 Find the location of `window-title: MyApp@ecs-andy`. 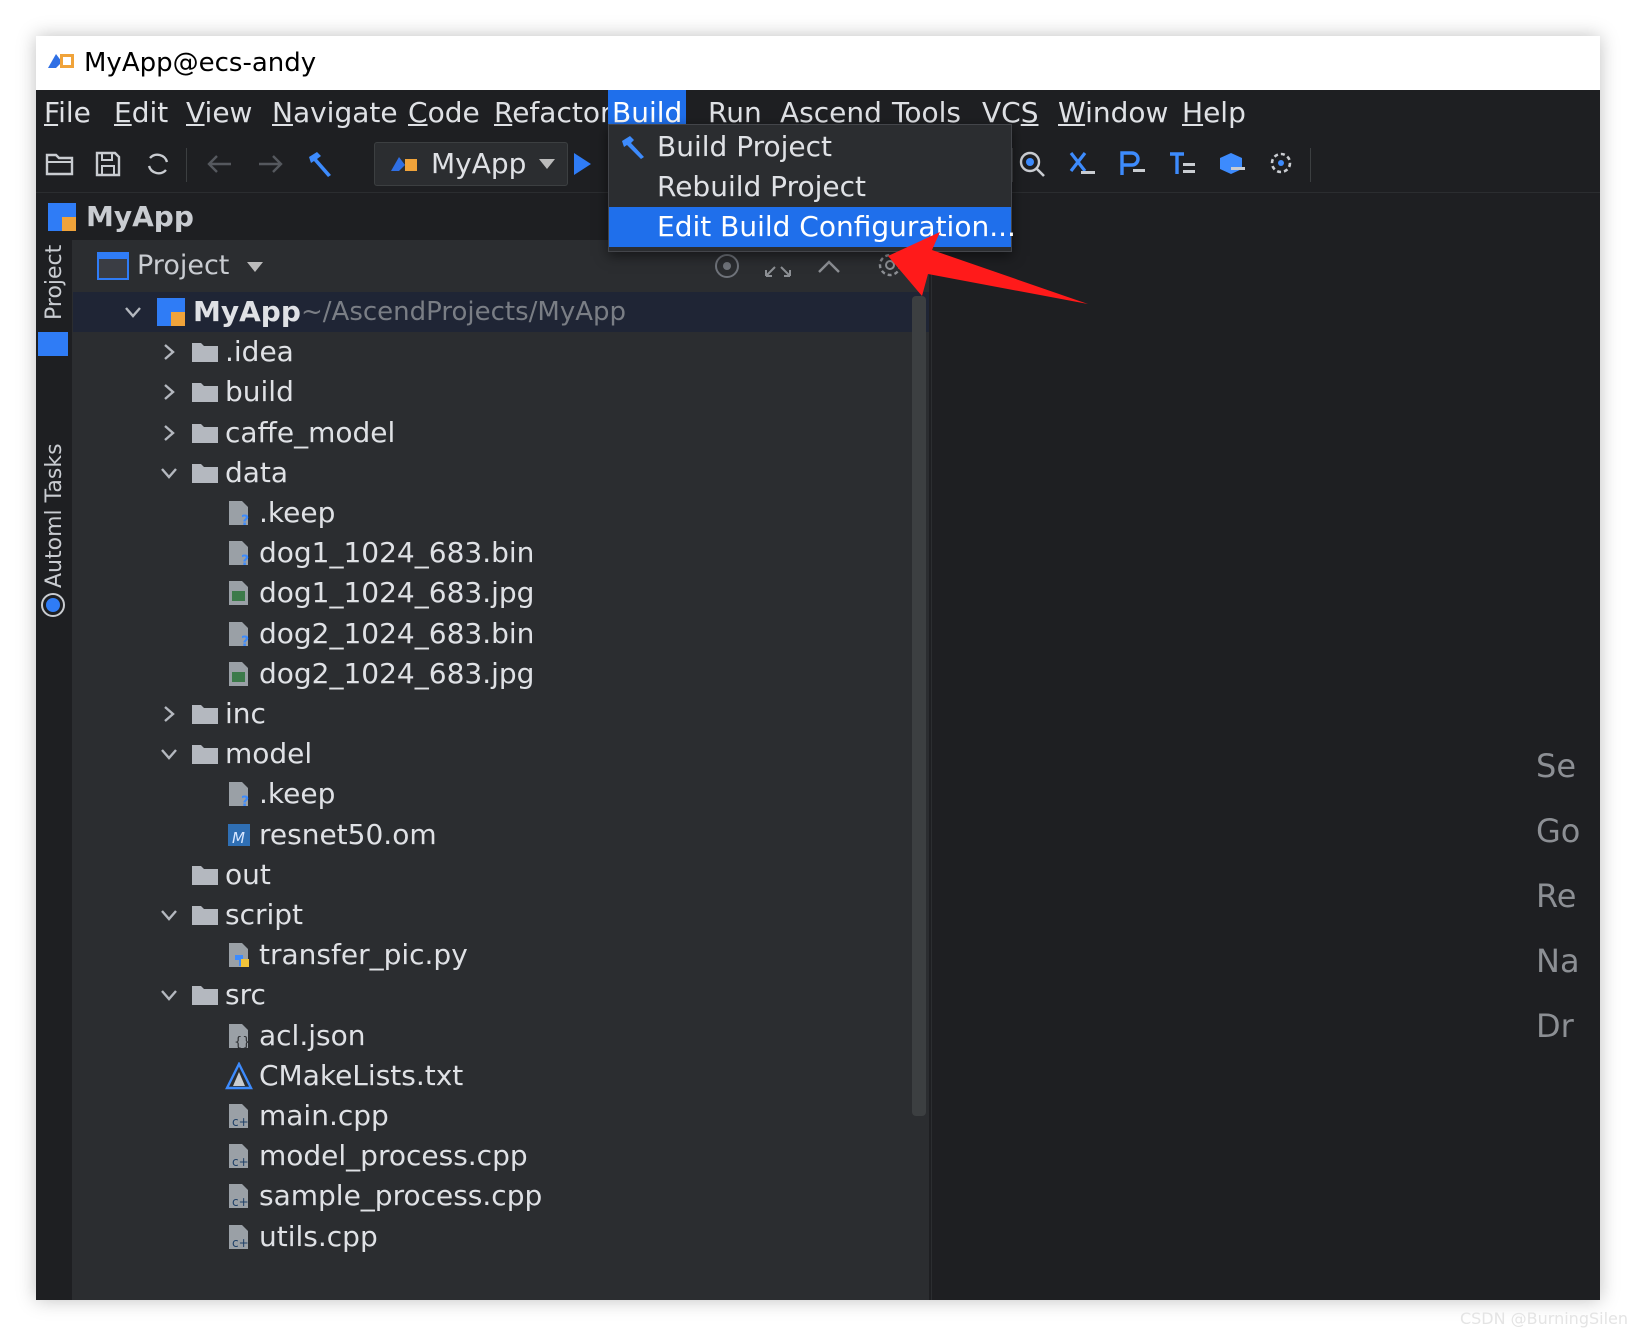

window-title: MyApp@ecs-andy is located at coordinates (200, 63).